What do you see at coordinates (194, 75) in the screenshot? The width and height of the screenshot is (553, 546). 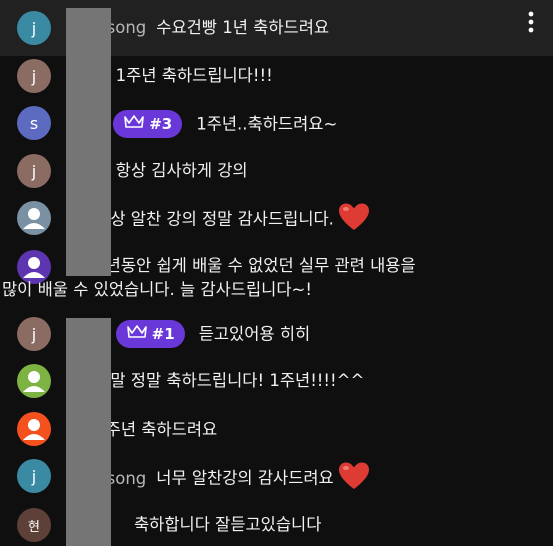 I see `message-text: 1주년 축하드립니다!!!` at bounding box center [194, 75].